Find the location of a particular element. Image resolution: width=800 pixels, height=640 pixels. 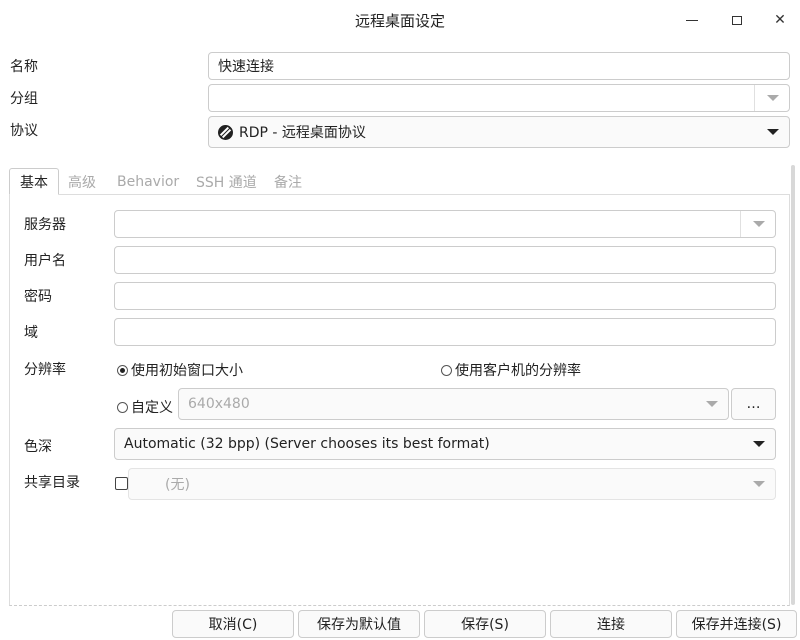

resolution-label: 分辨率 is located at coordinates (45, 370).